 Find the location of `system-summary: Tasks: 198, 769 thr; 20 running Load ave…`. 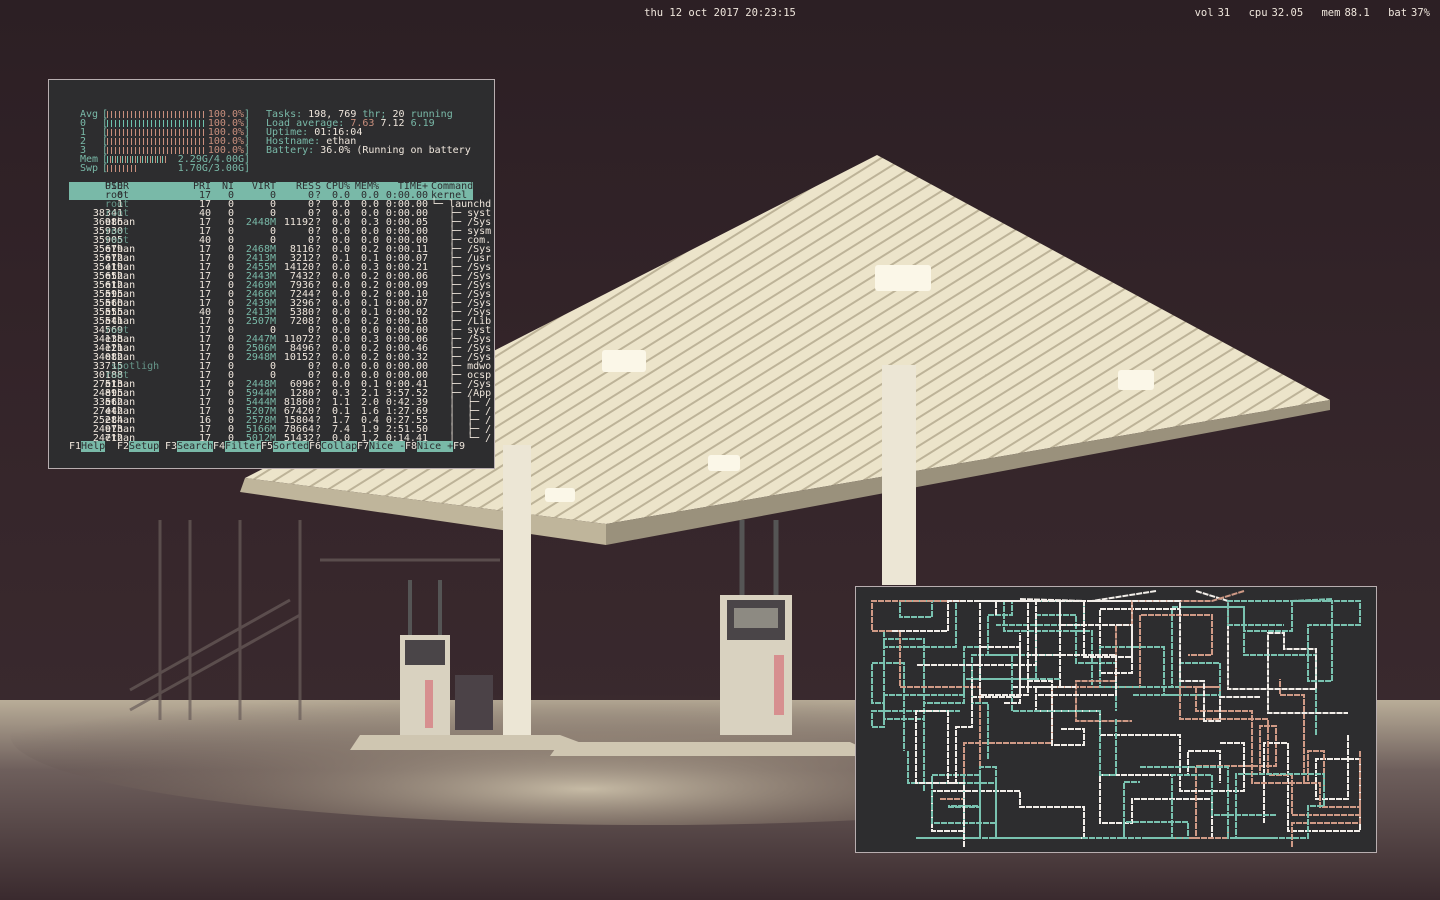

system-summary: Tasks: 198, 769 thr; 20 running Load ave… is located at coordinates (368, 132).